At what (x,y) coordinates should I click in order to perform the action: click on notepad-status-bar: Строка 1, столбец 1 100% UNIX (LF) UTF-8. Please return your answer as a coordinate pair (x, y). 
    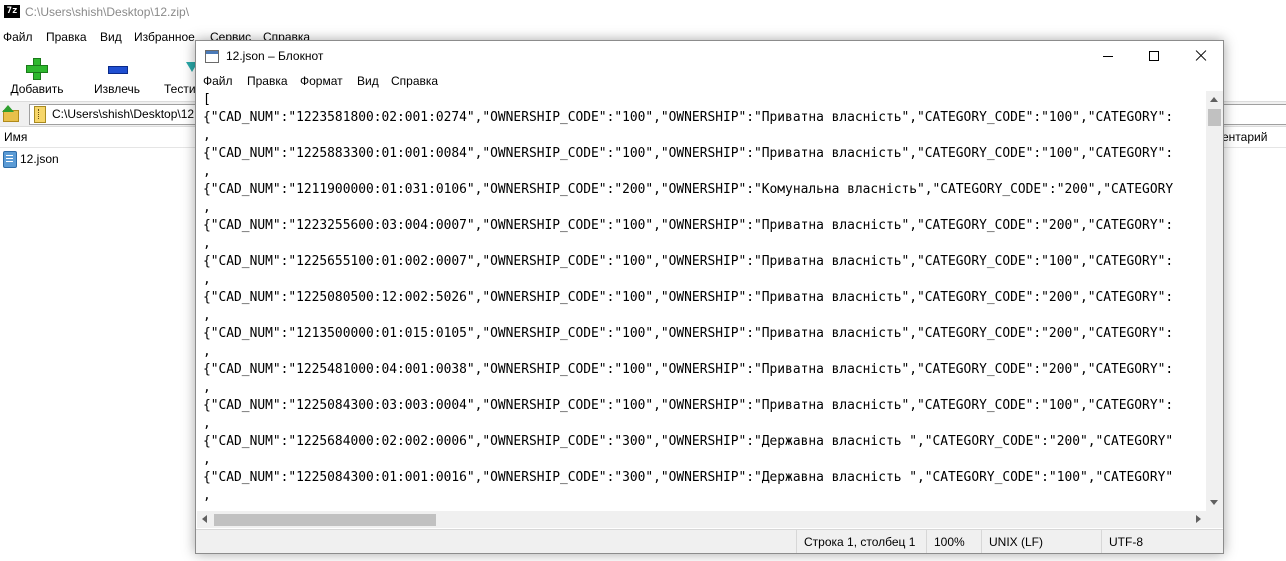
    Looking at the image, I should click on (709, 541).